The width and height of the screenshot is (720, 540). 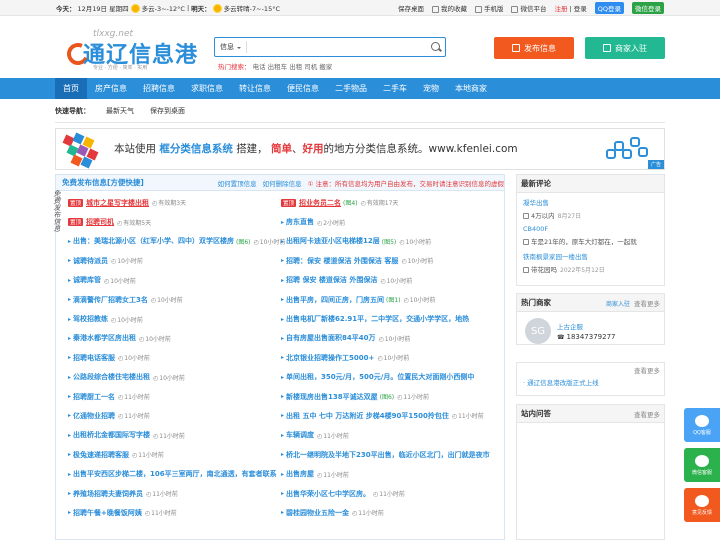 What do you see at coordinates (231, 47) in the screenshot?
I see `search-type-select: 信息` at bounding box center [231, 47].